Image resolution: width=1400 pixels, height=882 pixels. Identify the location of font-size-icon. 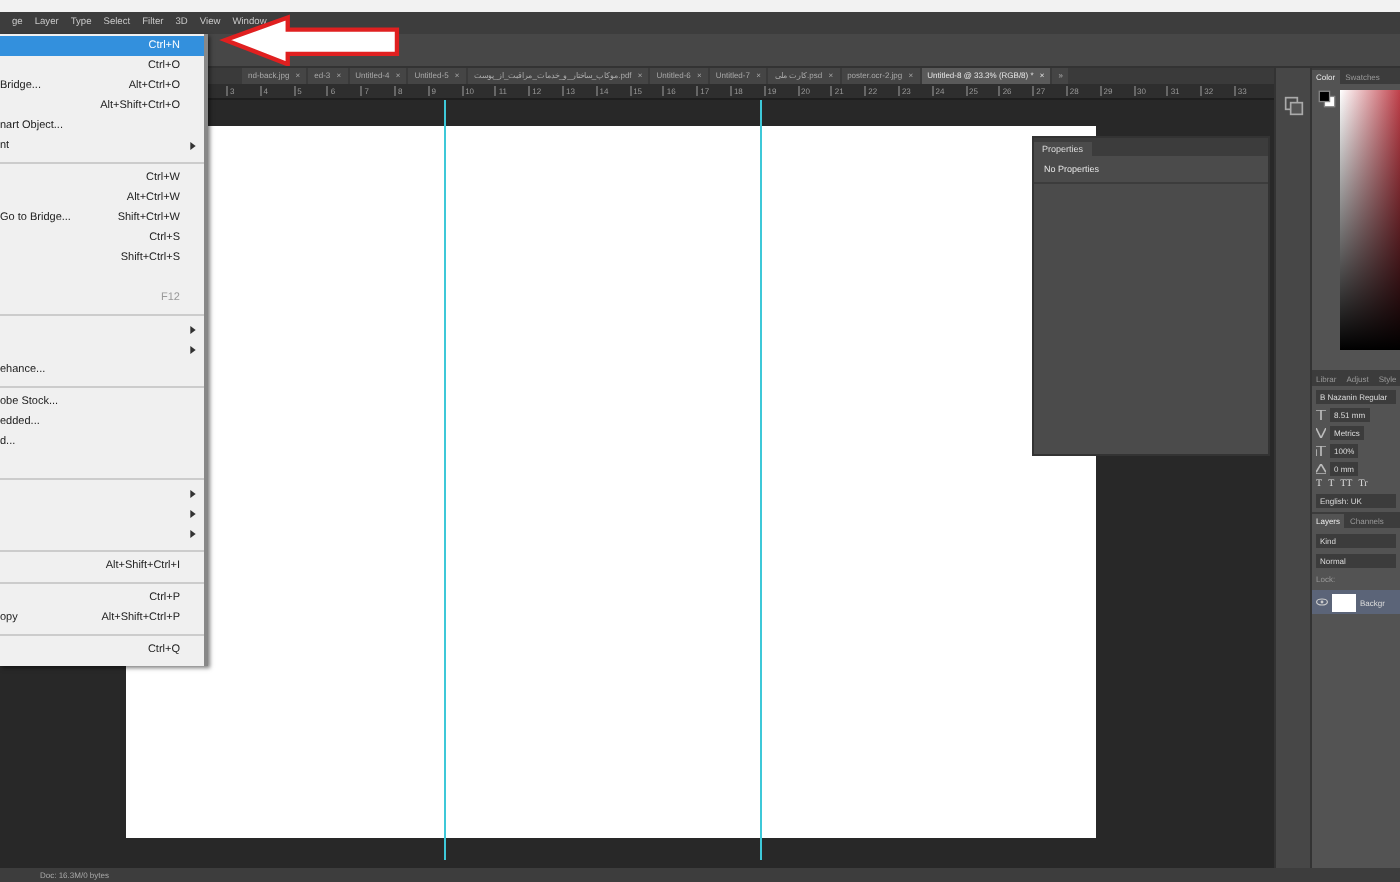
(1321, 415).